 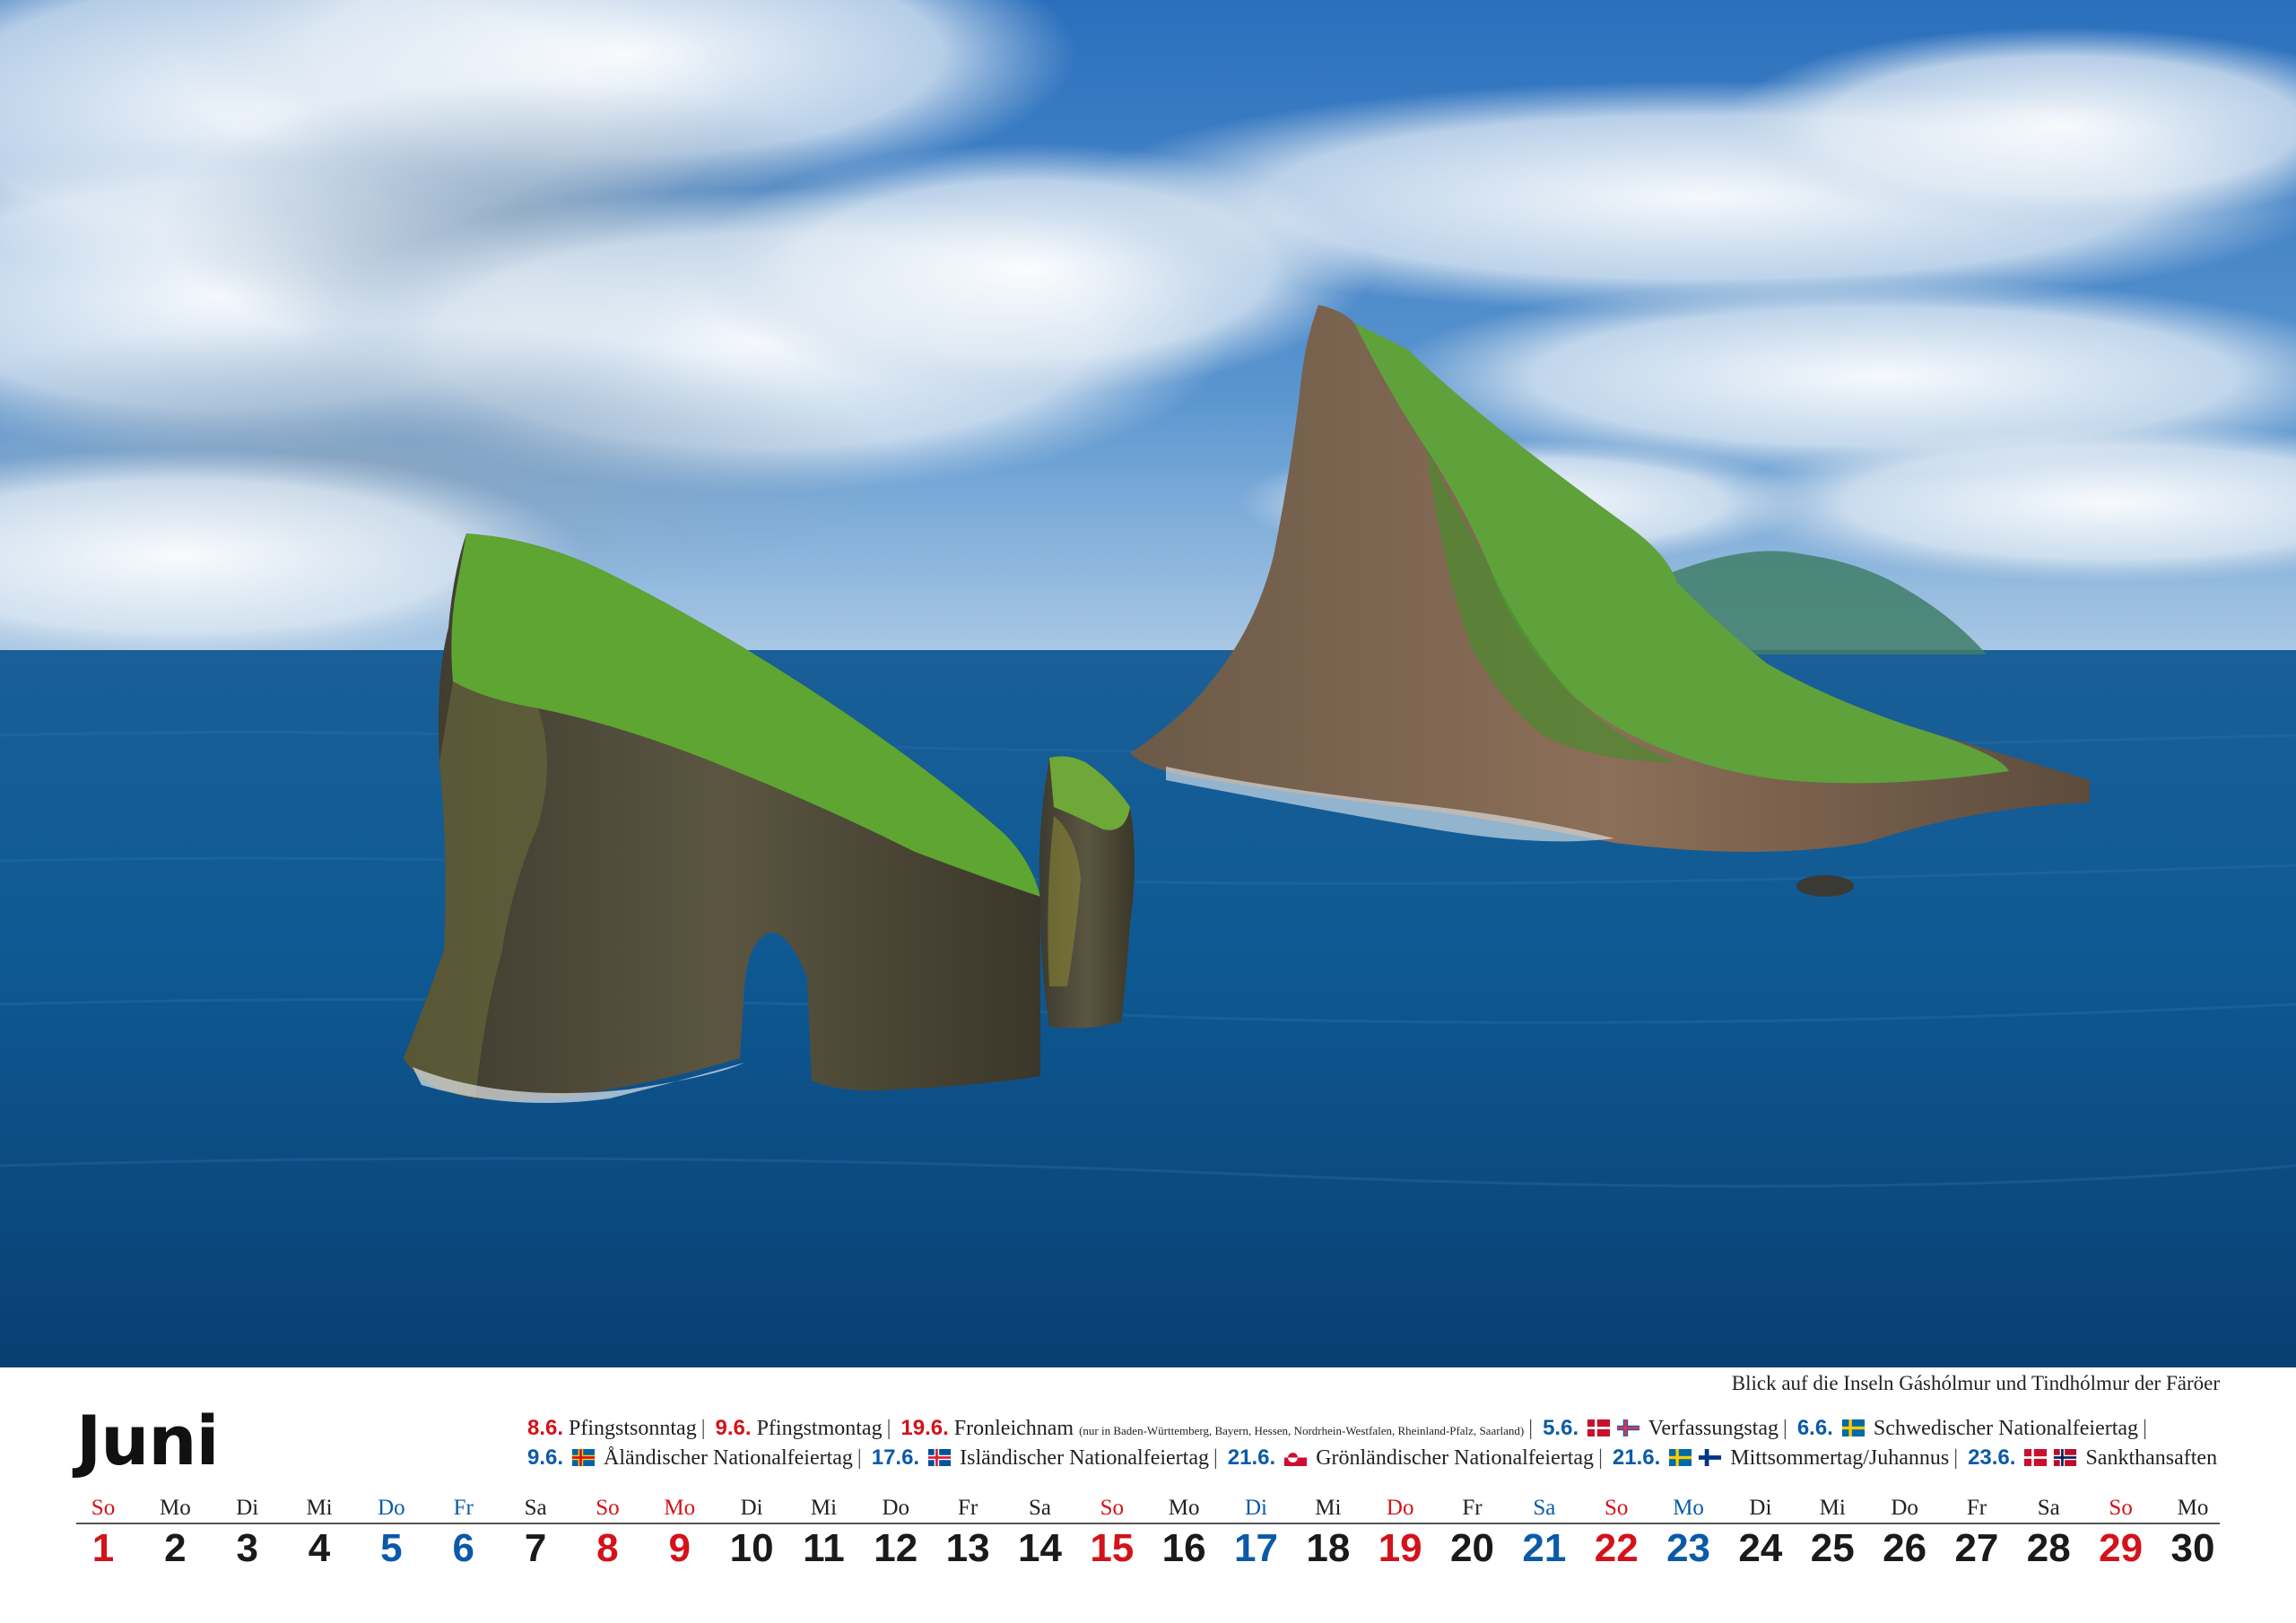 I want to click on rock-islet, so click(x=1825, y=886).